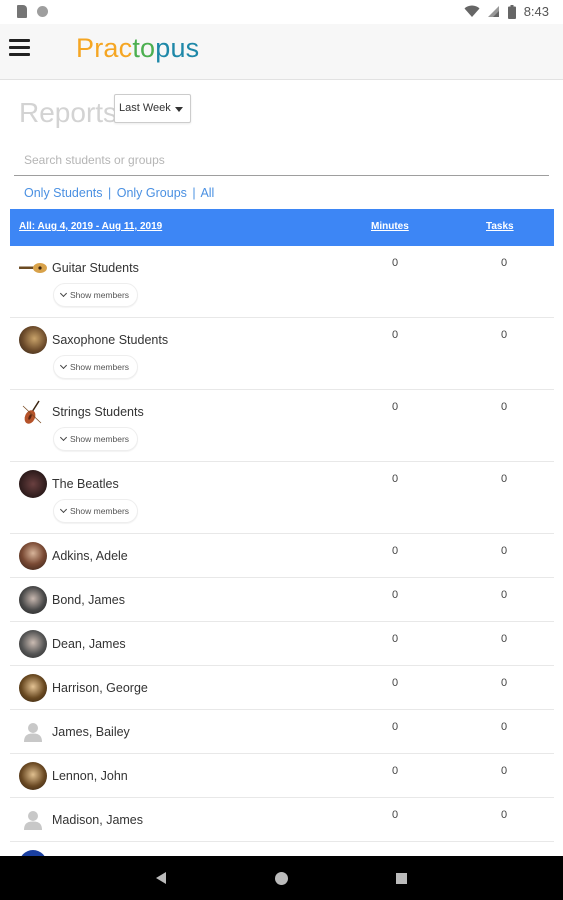 The width and height of the screenshot is (563, 900). What do you see at coordinates (42, 11) in the screenshot?
I see `notification-dot-icon` at bounding box center [42, 11].